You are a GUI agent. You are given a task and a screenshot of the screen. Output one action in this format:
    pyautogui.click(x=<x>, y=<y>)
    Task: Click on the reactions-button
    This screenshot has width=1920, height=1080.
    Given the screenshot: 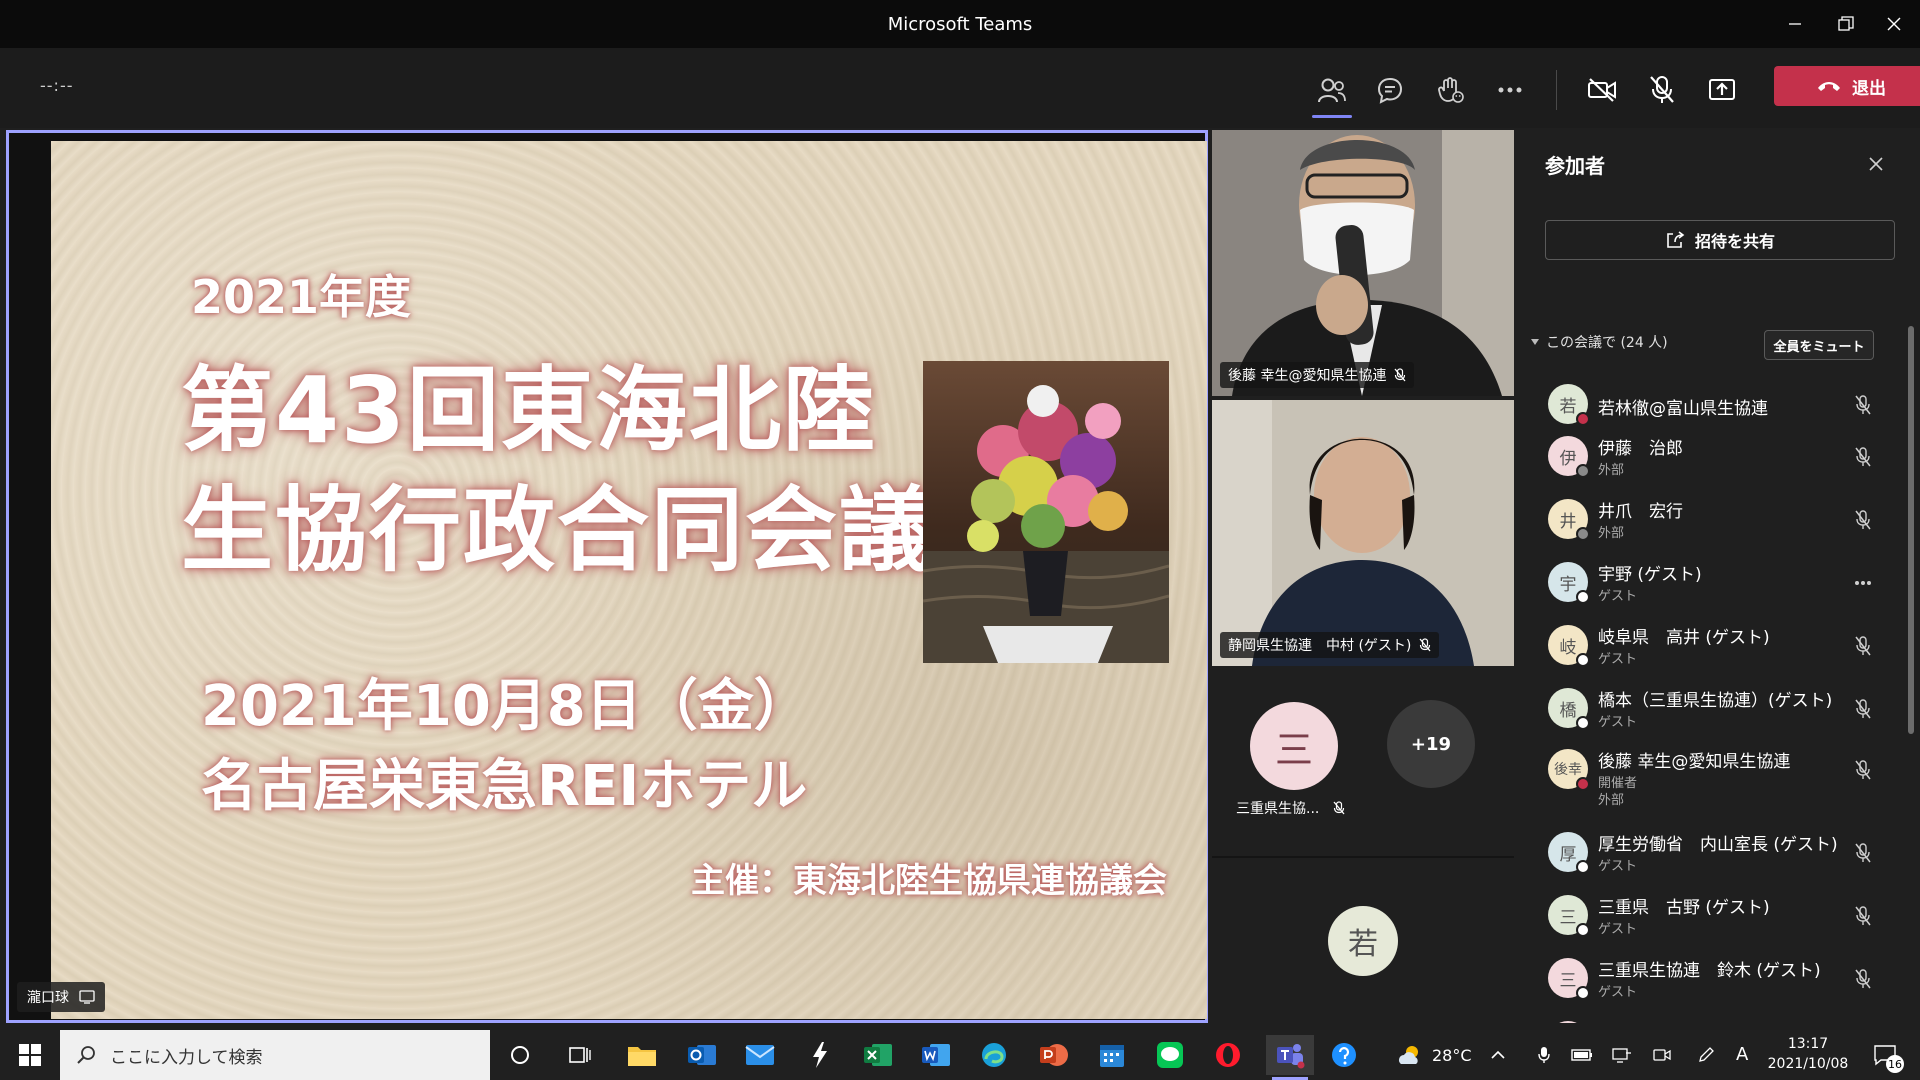 What is the action you would take?
    pyautogui.click(x=1450, y=90)
    